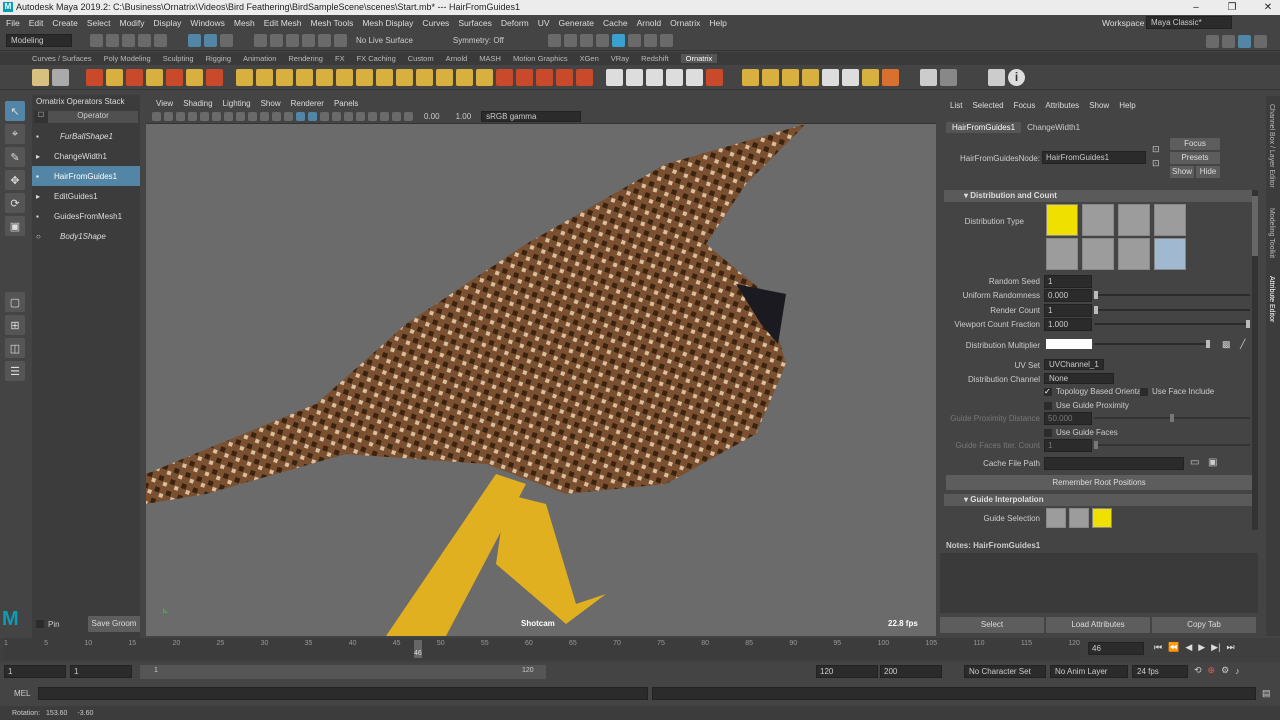 The width and height of the screenshot is (1280, 720). Describe the element at coordinates (589, 58) in the screenshot. I see `shelf-tab-xgen: XGen` at that location.